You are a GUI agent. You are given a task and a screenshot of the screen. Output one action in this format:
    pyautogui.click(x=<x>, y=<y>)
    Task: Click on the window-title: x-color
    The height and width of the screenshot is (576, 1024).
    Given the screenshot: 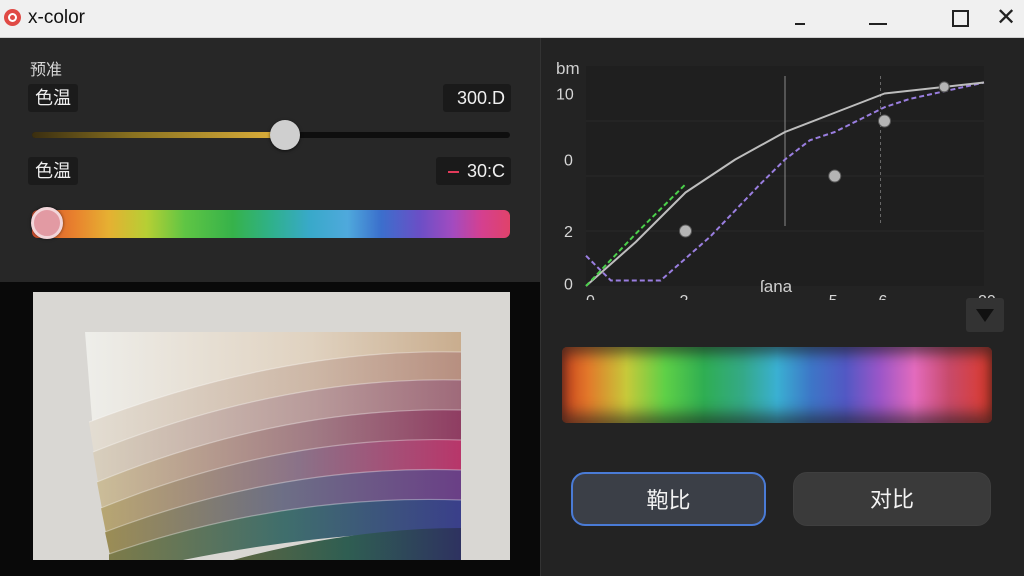 What is the action you would take?
    pyautogui.click(x=57, y=17)
    